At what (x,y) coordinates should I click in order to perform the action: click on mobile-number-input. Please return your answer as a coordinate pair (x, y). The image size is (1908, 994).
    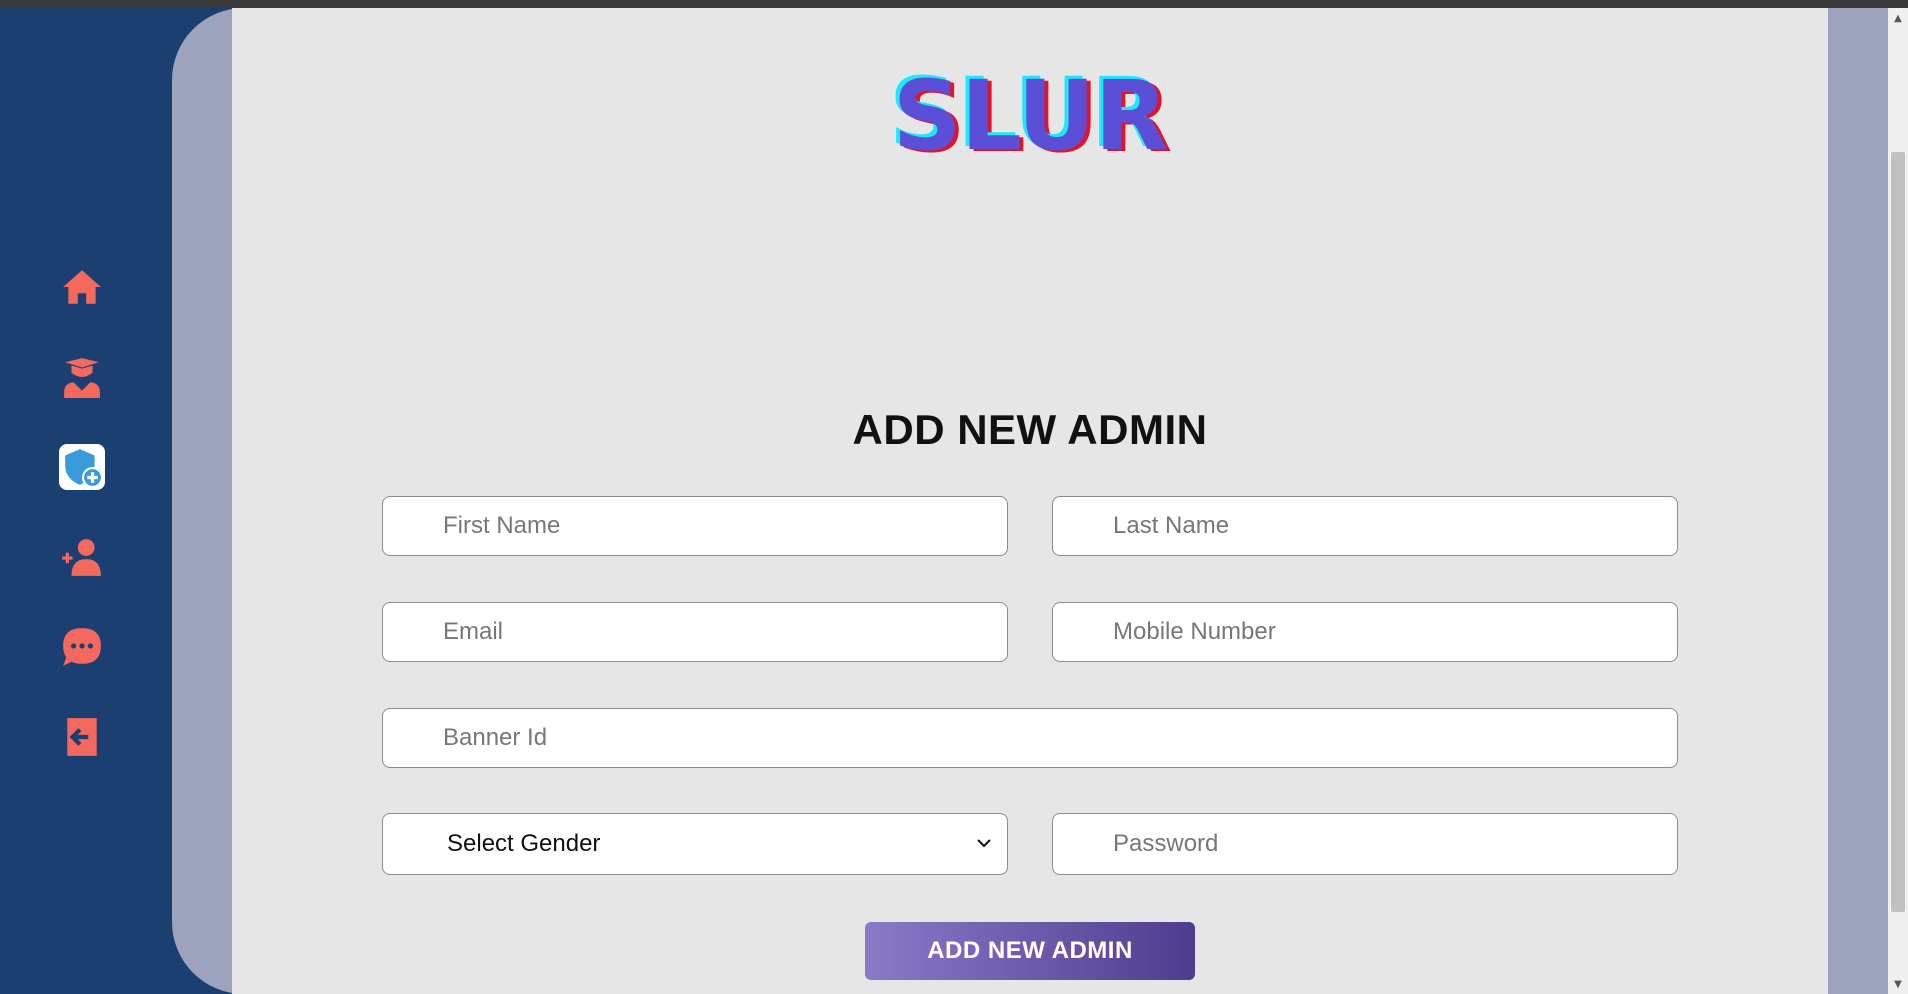
    Looking at the image, I should click on (1365, 632).